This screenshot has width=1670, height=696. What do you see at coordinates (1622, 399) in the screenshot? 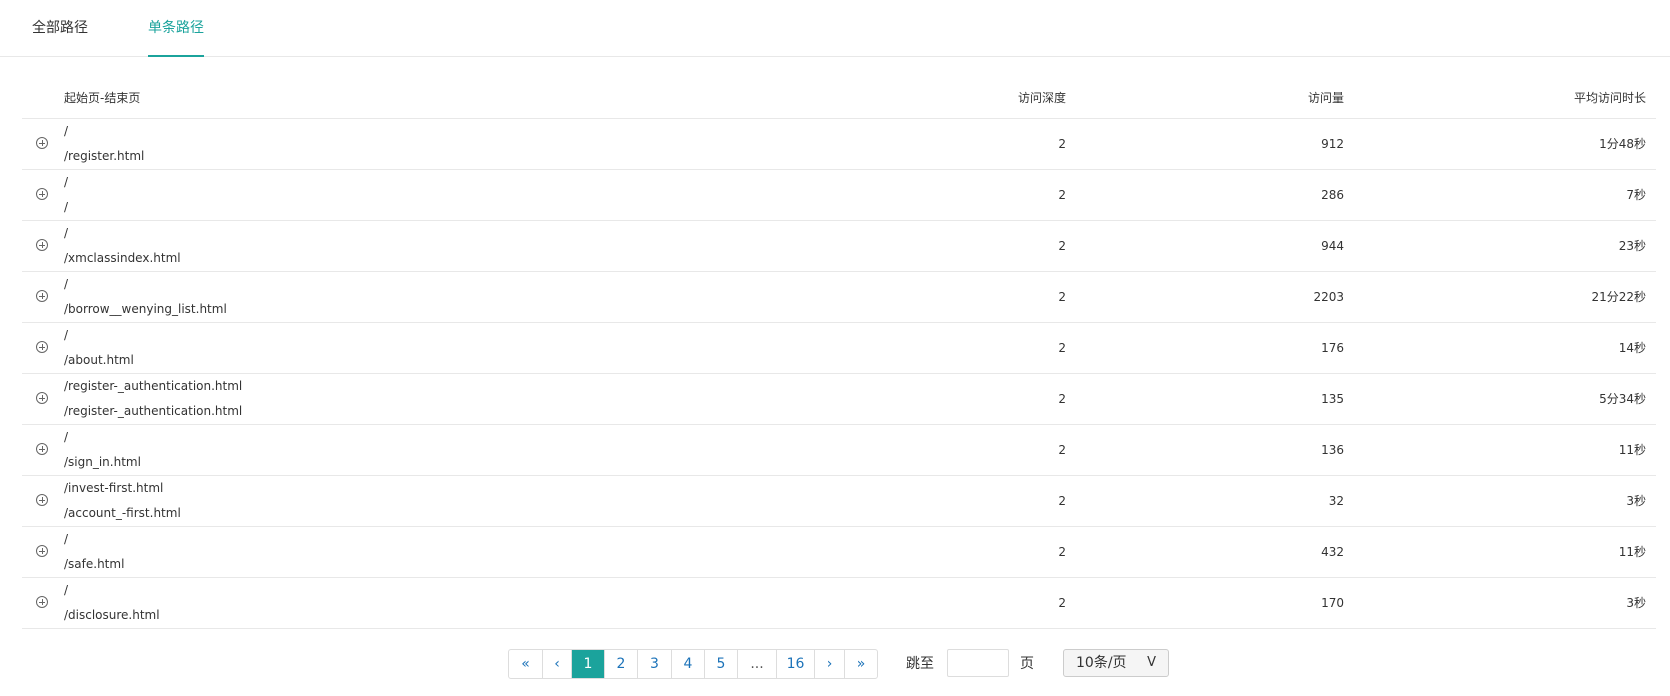
I see `avg-duration-cell: 5分34秒` at bounding box center [1622, 399].